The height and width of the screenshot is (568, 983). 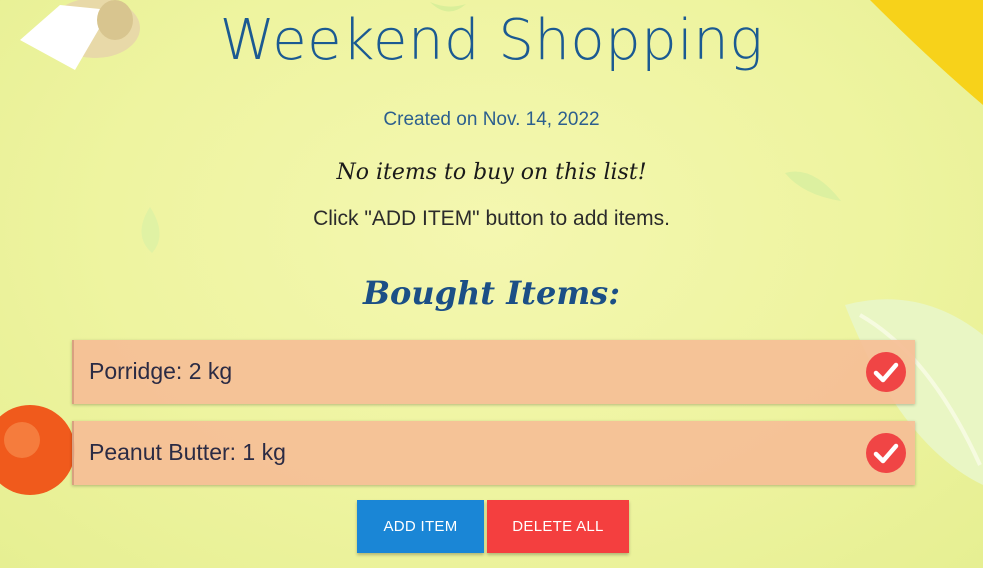 I want to click on bought-item-label: Porridge: 2 kg, so click(x=161, y=371).